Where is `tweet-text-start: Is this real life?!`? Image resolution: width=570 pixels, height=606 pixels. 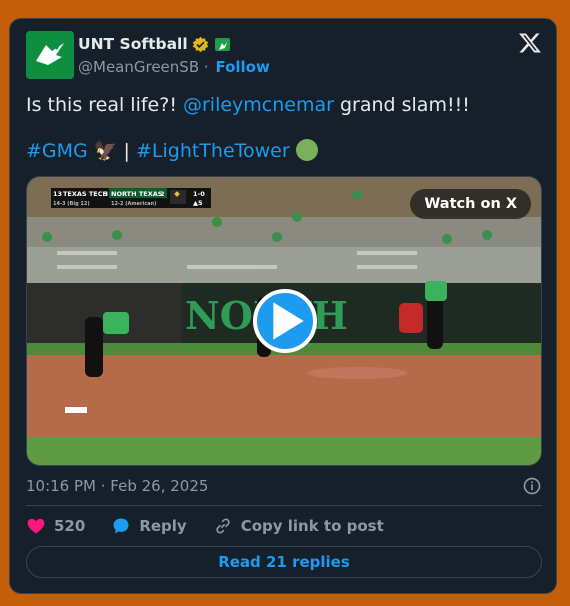
tweet-text-start: Is this real life?! is located at coordinates (104, 105).